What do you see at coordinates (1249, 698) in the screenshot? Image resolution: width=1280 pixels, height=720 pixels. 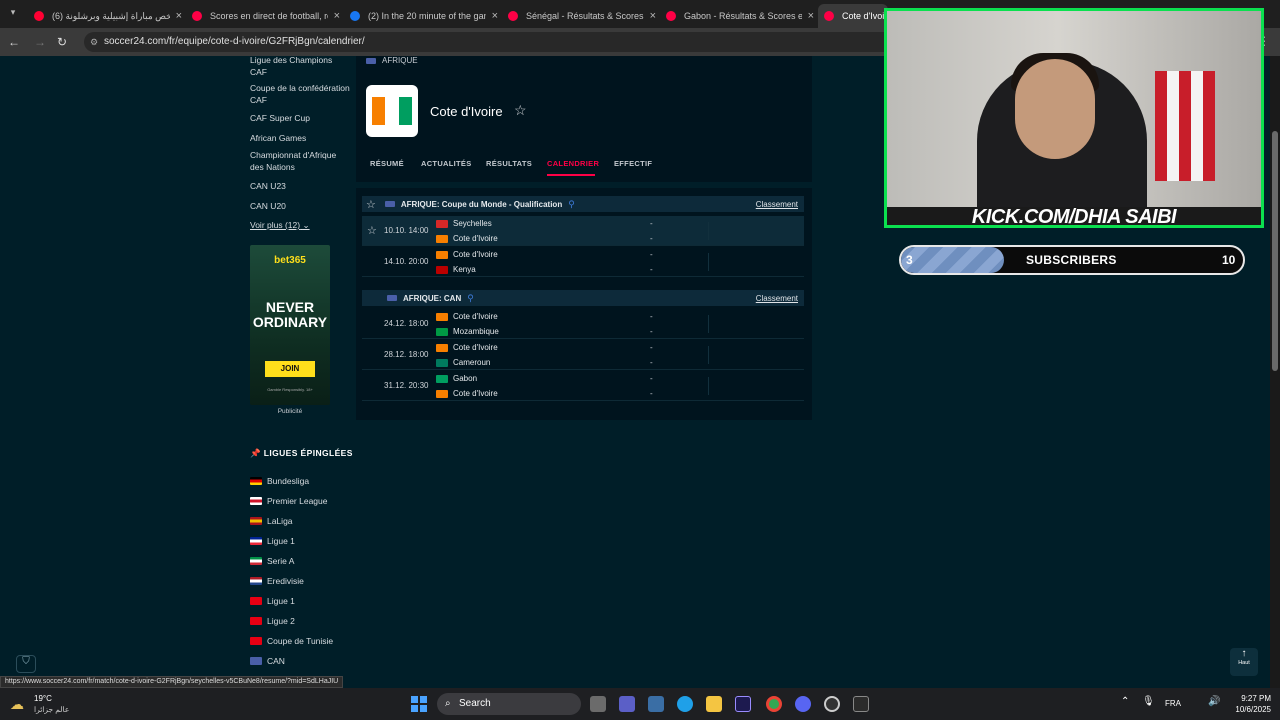 I see `clock-time: 9:27 PM` at bounding box center [1249, 698].